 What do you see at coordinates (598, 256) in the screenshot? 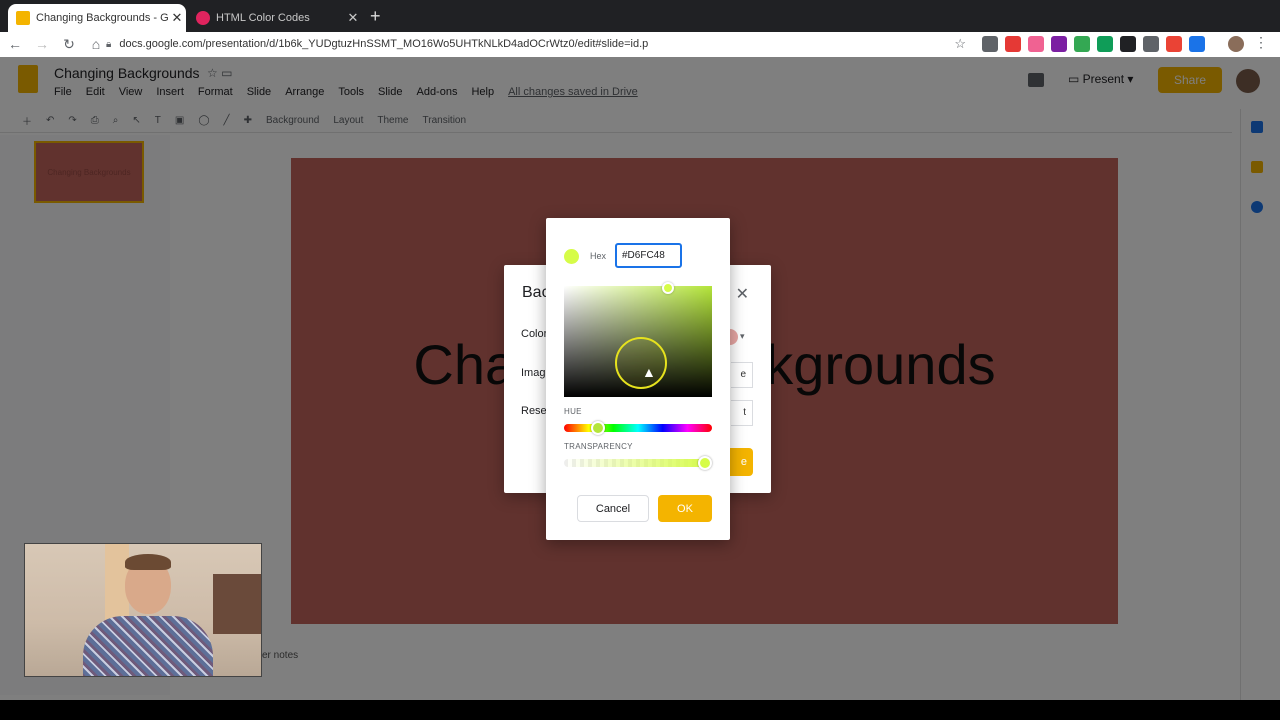
I see `hex-label: Hex` at bounding box center [598, 256].